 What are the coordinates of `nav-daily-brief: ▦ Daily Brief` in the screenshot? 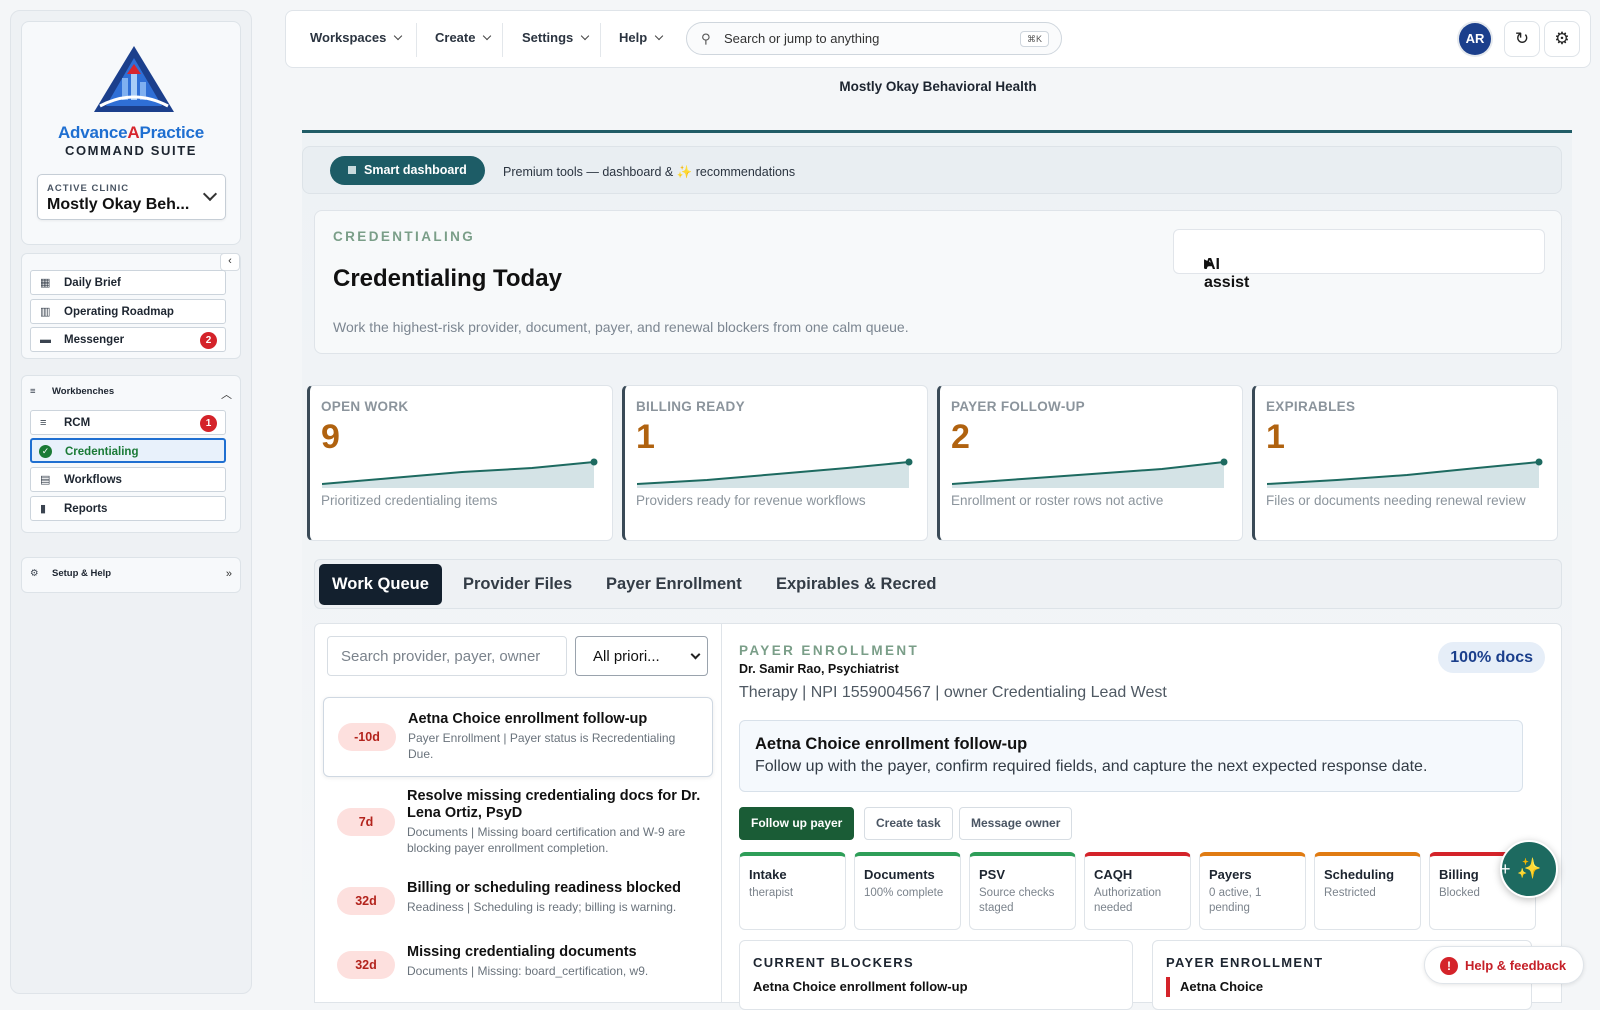 It's located at (128, 282).